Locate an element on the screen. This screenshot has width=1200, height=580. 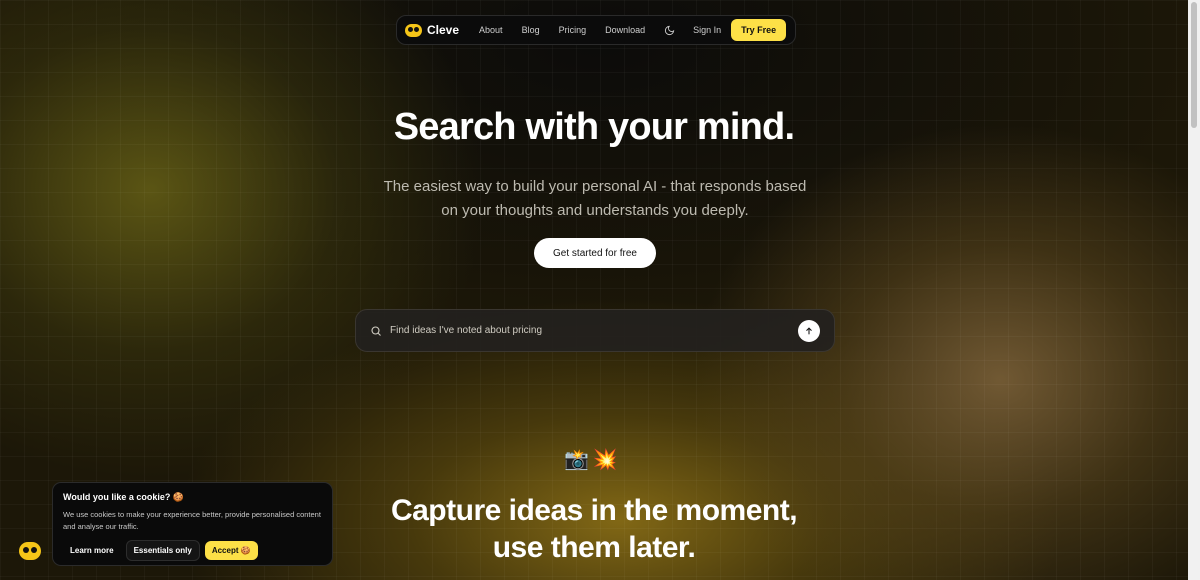
section-title-line1: Capture ideas in the moment, is located at coordinates (594, 510).